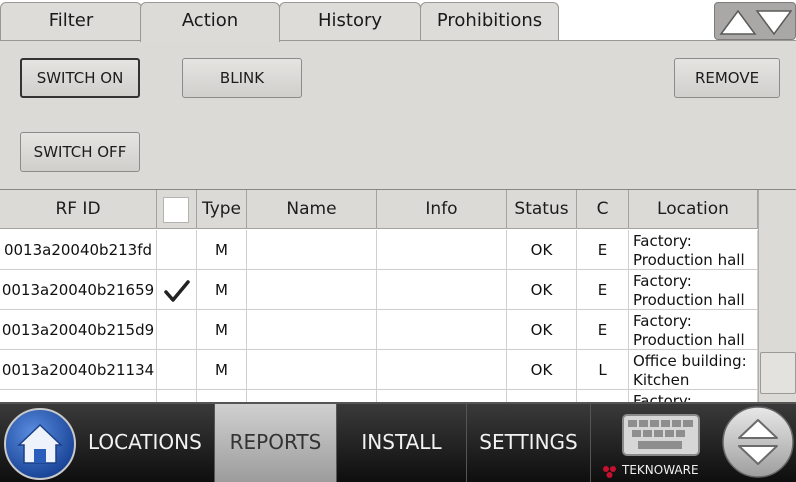  Describe the element at coordinates (210, 22) in the screenshot. I see `tab-action: Action` at that location.